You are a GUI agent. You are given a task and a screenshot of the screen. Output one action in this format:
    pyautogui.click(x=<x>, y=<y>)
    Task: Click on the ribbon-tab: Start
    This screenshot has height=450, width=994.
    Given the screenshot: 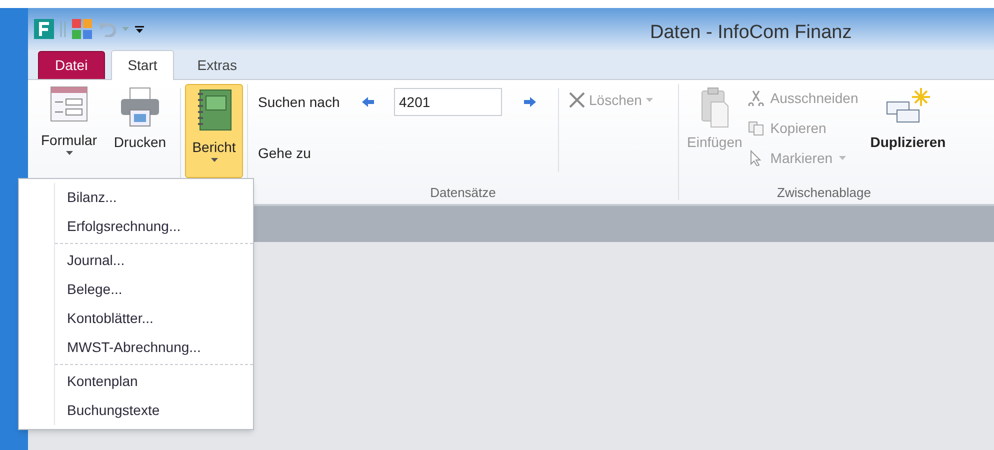 What is the action you would take?
    pyautogui.click(x=142, y=65)
    